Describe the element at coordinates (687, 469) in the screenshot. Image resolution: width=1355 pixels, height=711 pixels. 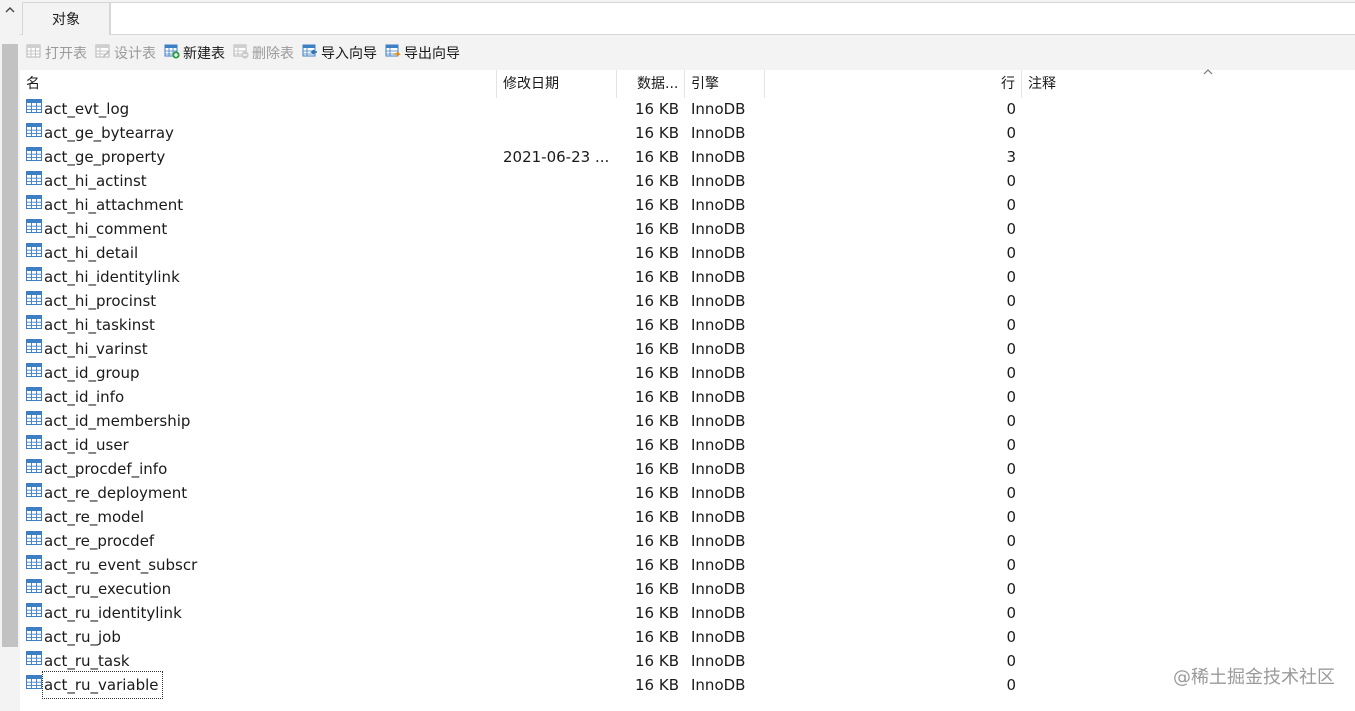
I see `table-row: act_procdef_info 16 KB InnoDB 0` at that location.